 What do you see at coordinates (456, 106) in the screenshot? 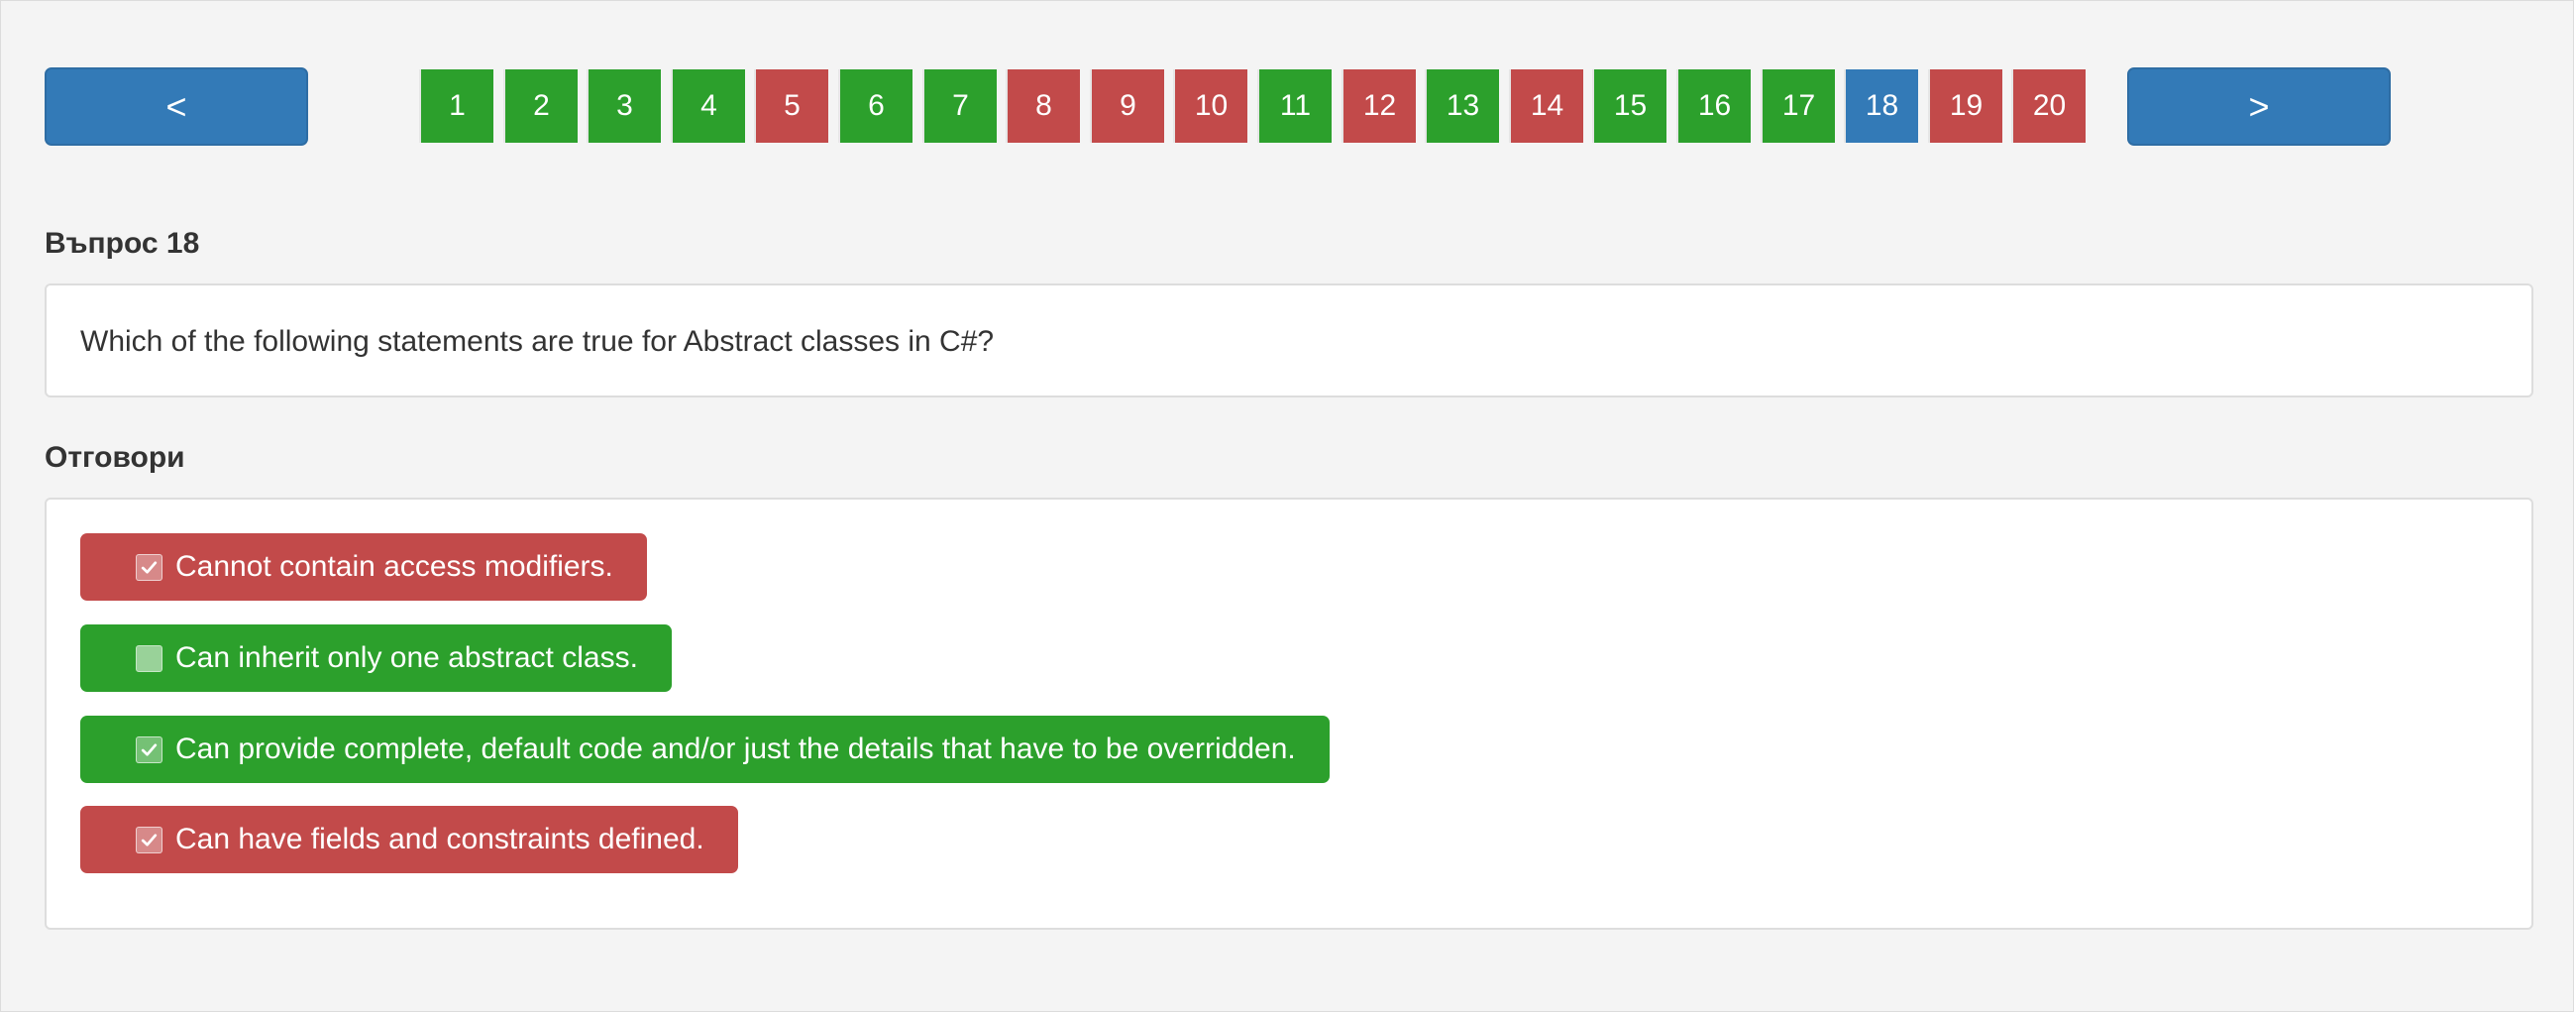
I see `question-nav-item-1: 1` at bounding box center [456, 106].